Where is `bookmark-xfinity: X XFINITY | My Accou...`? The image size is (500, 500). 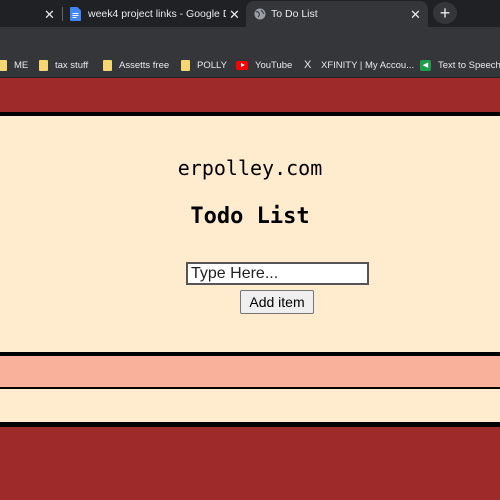
bookmark-xfinity: X XFINITY | My Accou... is located at coordinates (359, 65).